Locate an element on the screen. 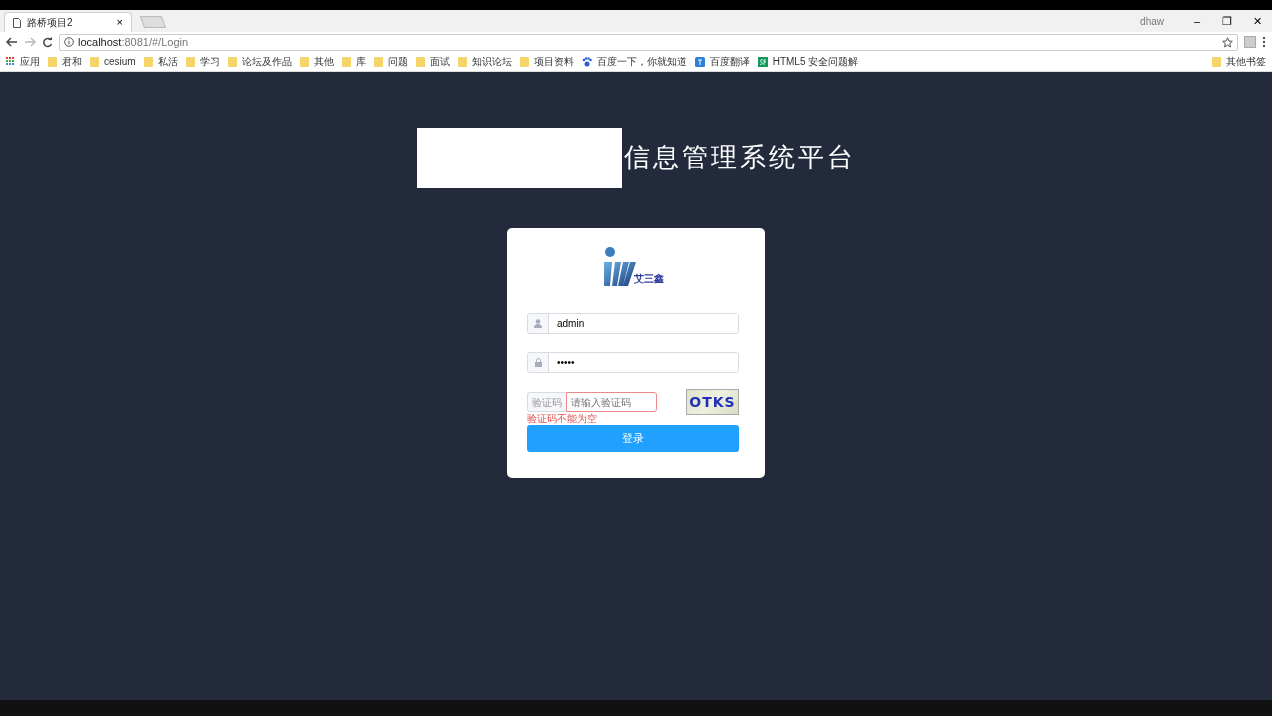  bookmark: 面试 is located at coordinates (432, 61).